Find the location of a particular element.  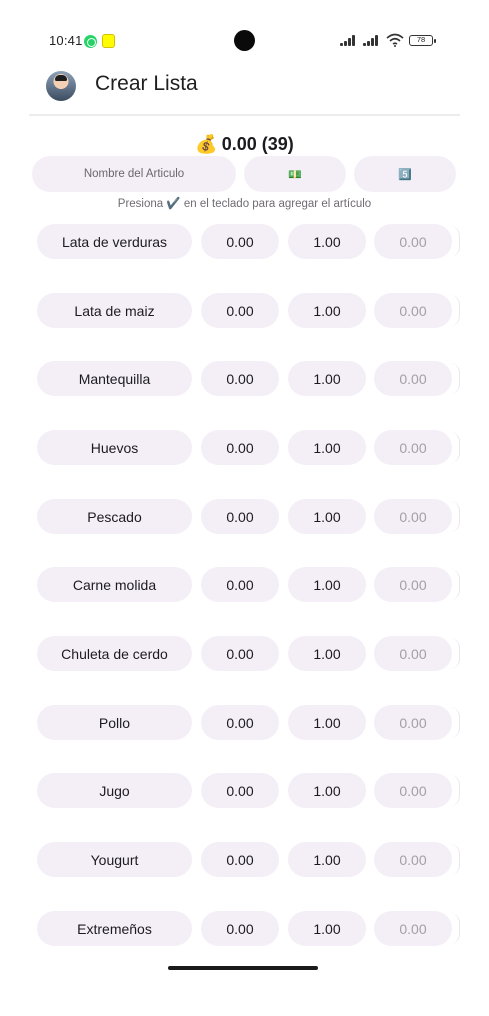

item-name-field: Carne molida is located at coordinates (114, 584).